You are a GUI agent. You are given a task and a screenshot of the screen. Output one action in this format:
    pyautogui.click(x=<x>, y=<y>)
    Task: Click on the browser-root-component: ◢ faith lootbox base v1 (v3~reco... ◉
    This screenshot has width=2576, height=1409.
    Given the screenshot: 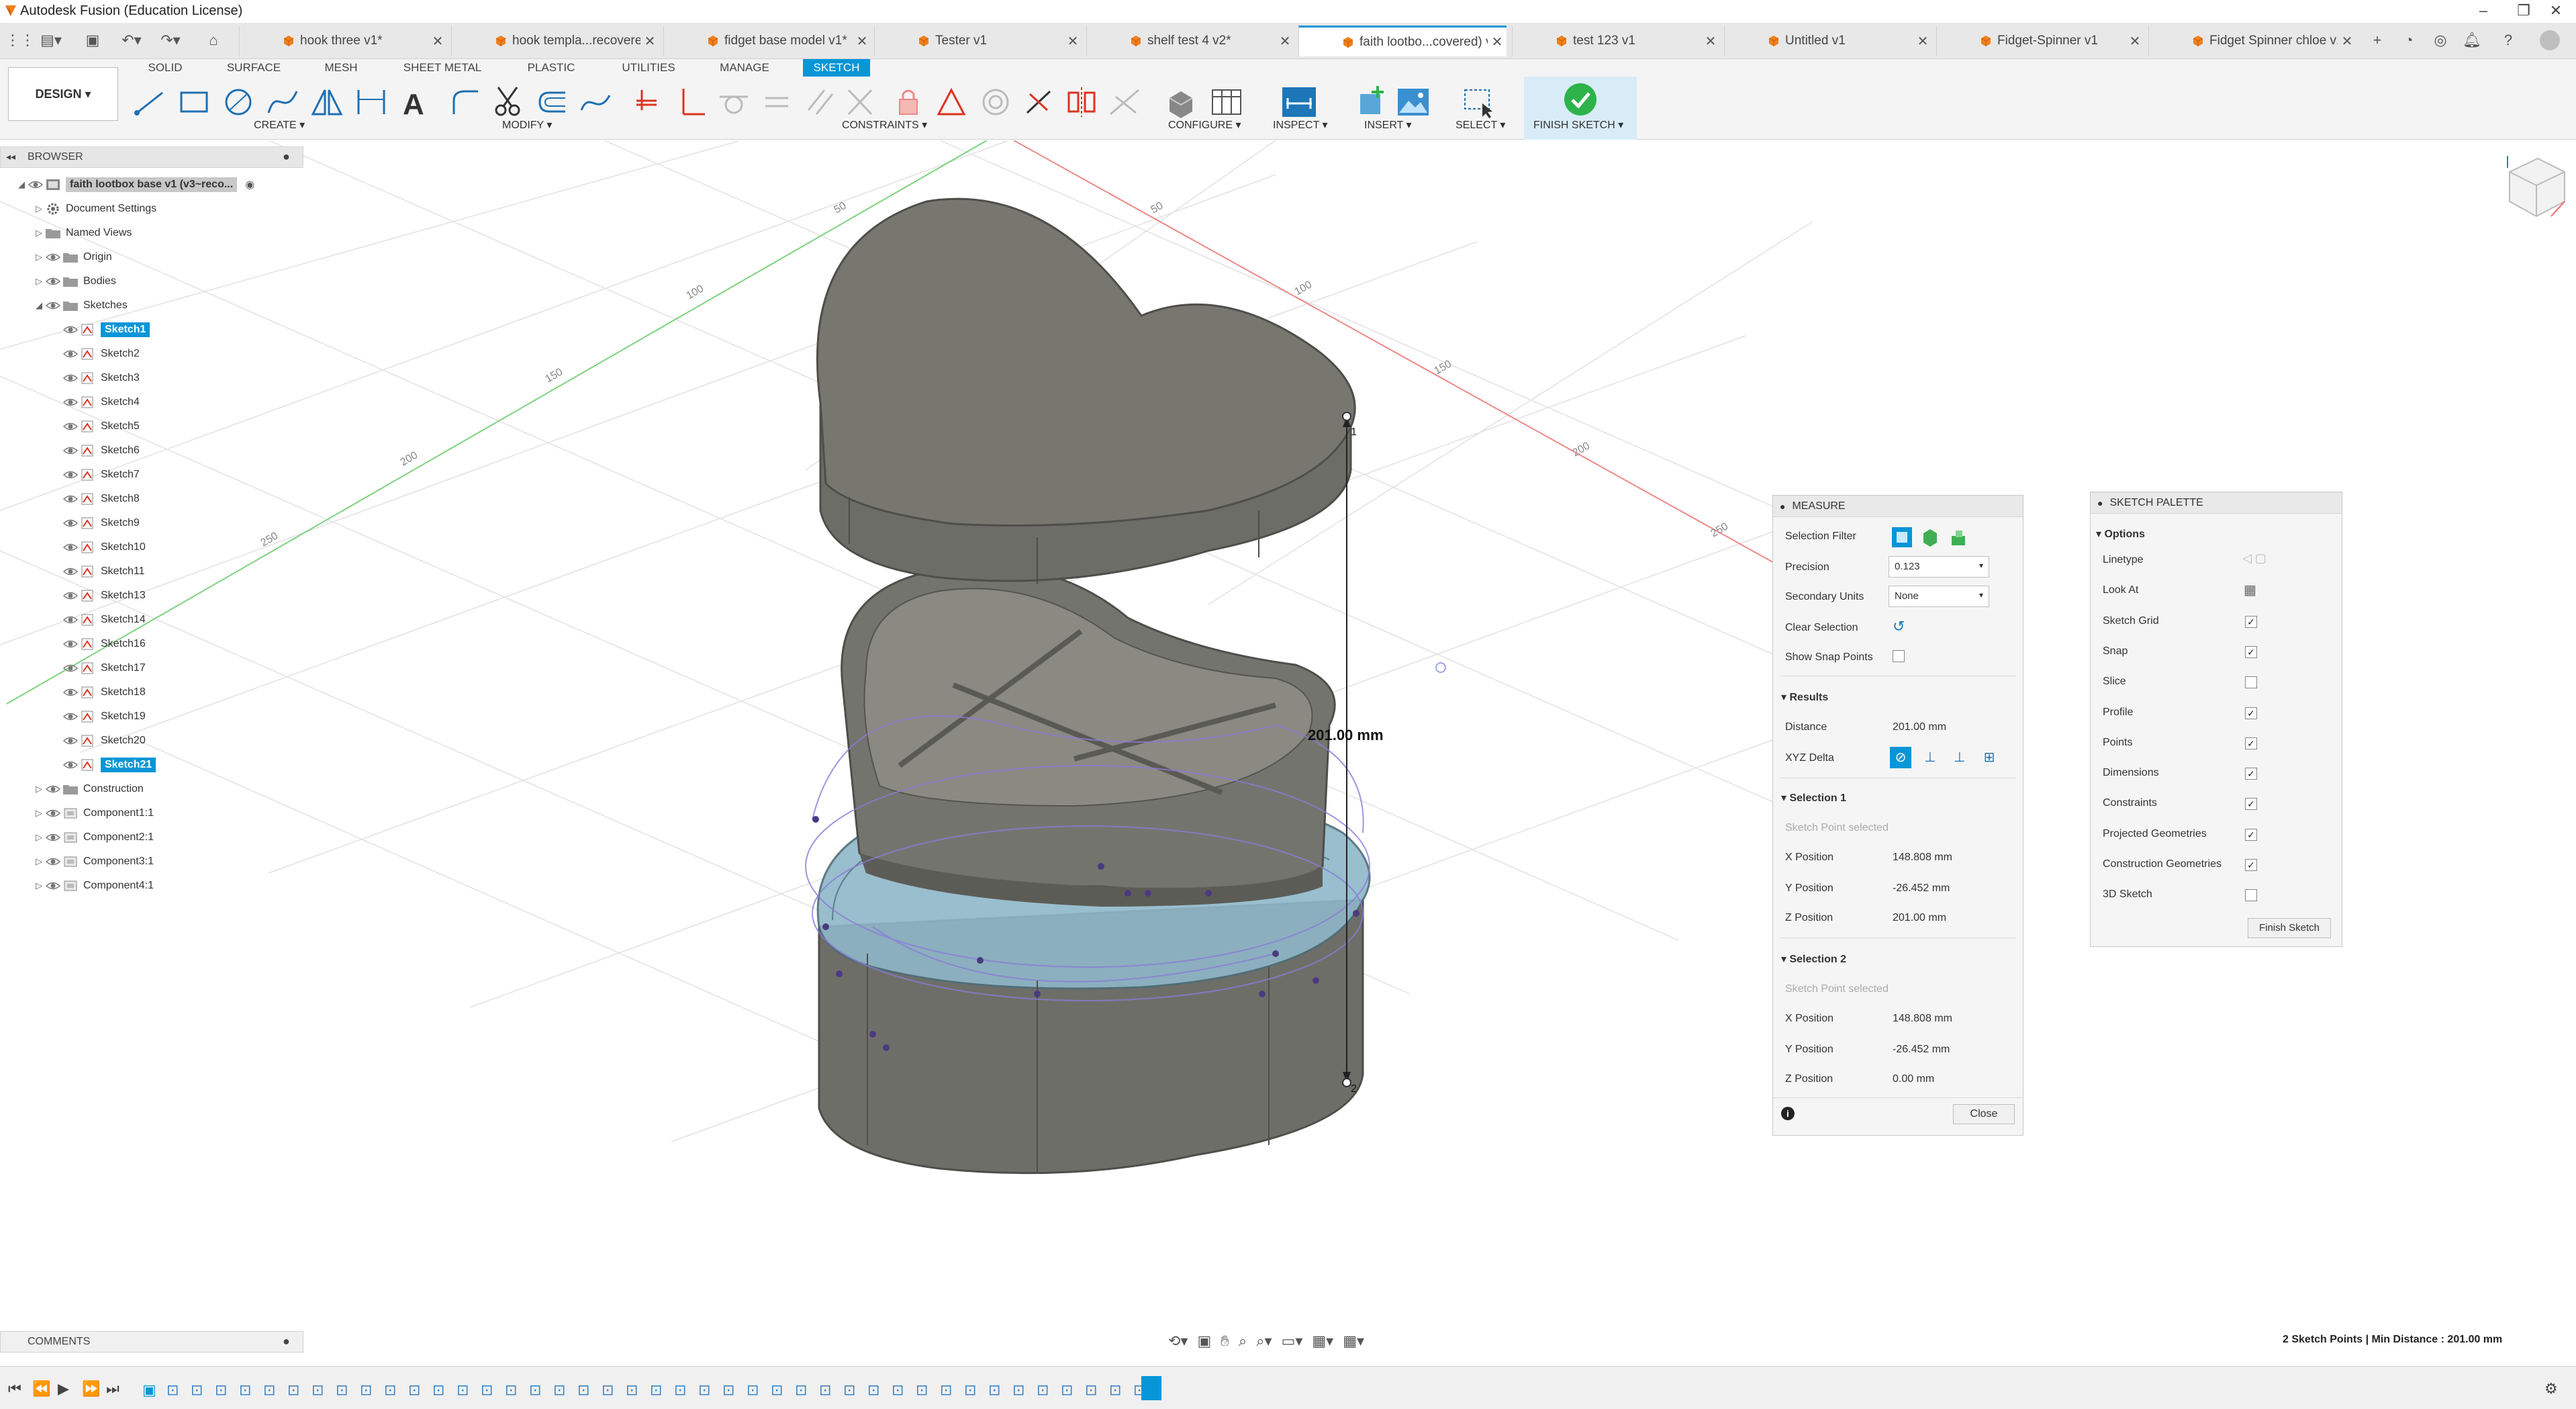 What is the action you would take?
    pyautogui.click(x=135, y=185)
    